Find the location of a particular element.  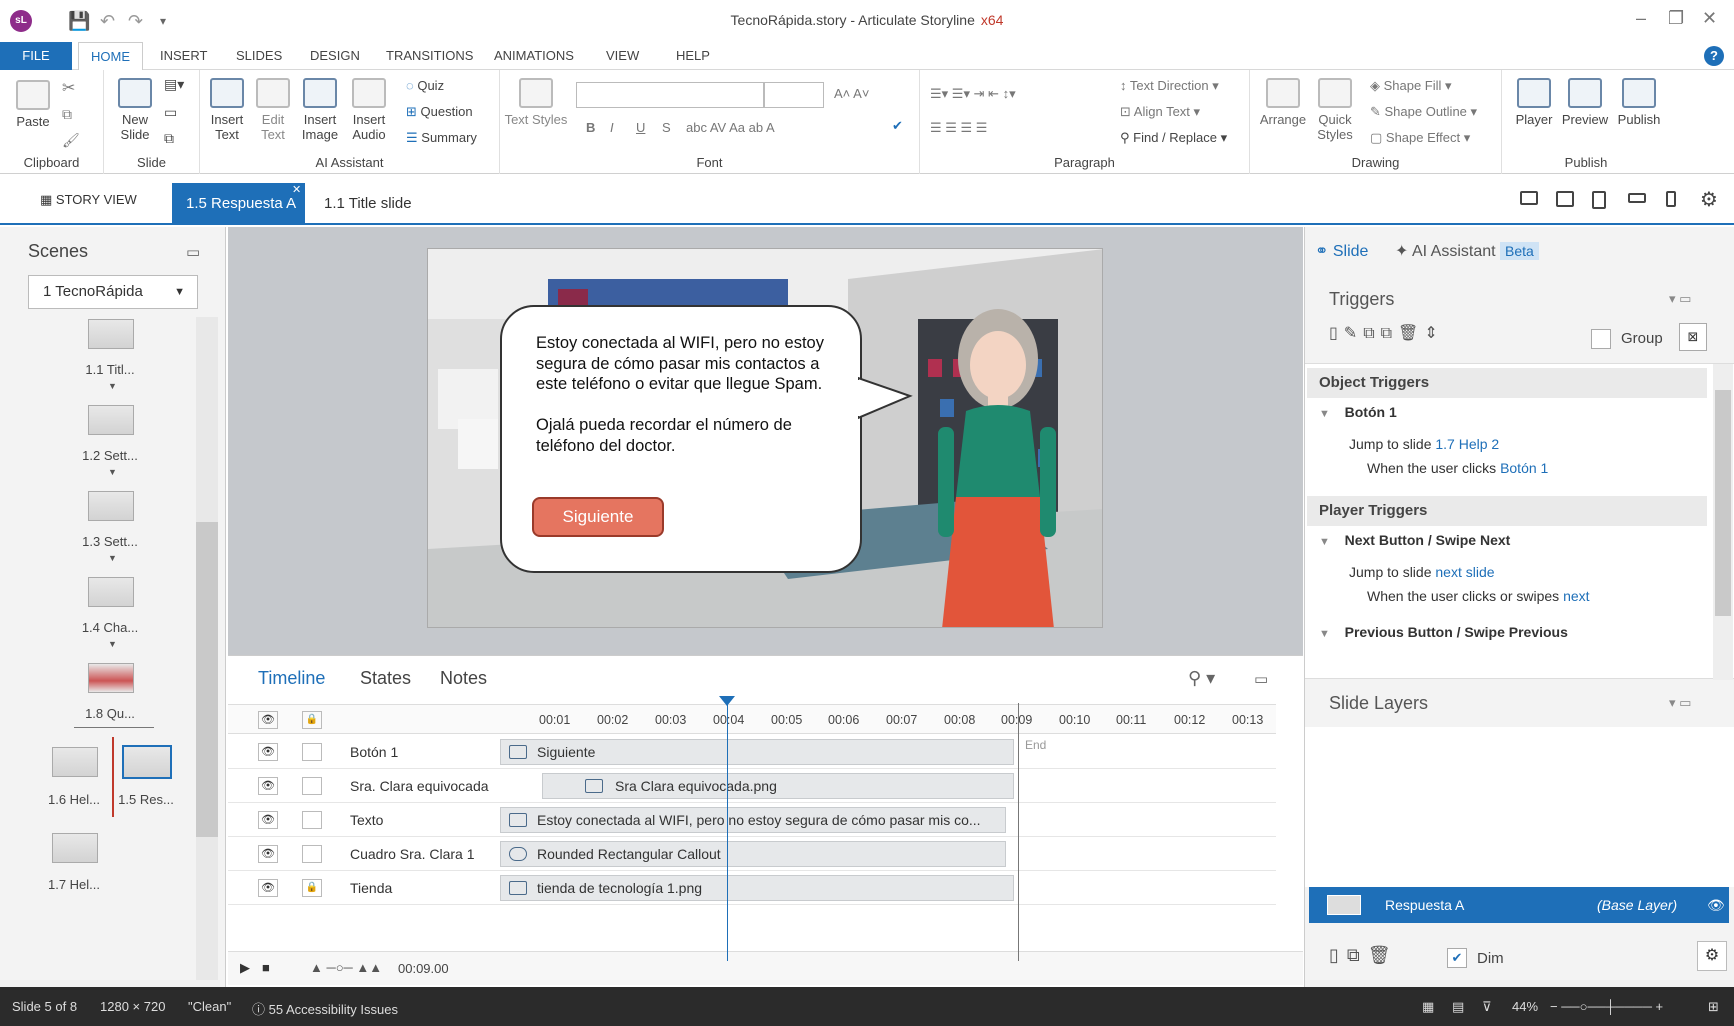

variables-icon: ⊠ is located at coordinates (1693, 337).